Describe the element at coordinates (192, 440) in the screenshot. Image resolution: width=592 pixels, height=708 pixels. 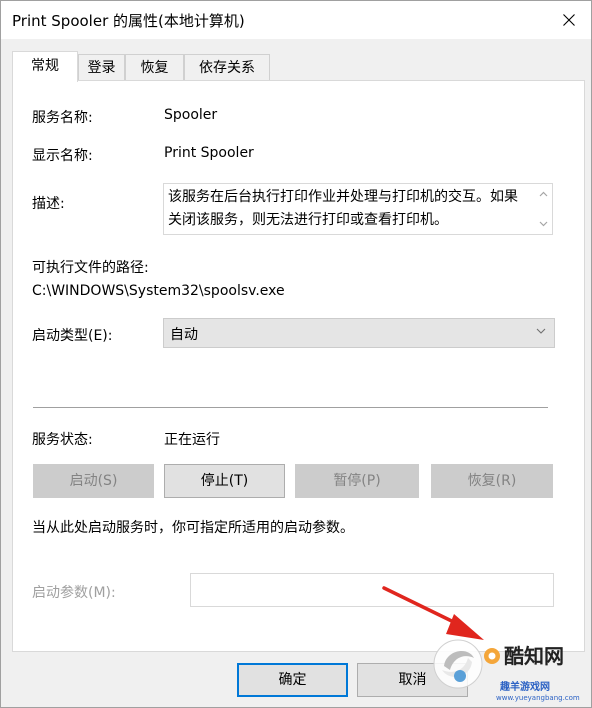
I see `service-status-value: 正在运行` at that location.